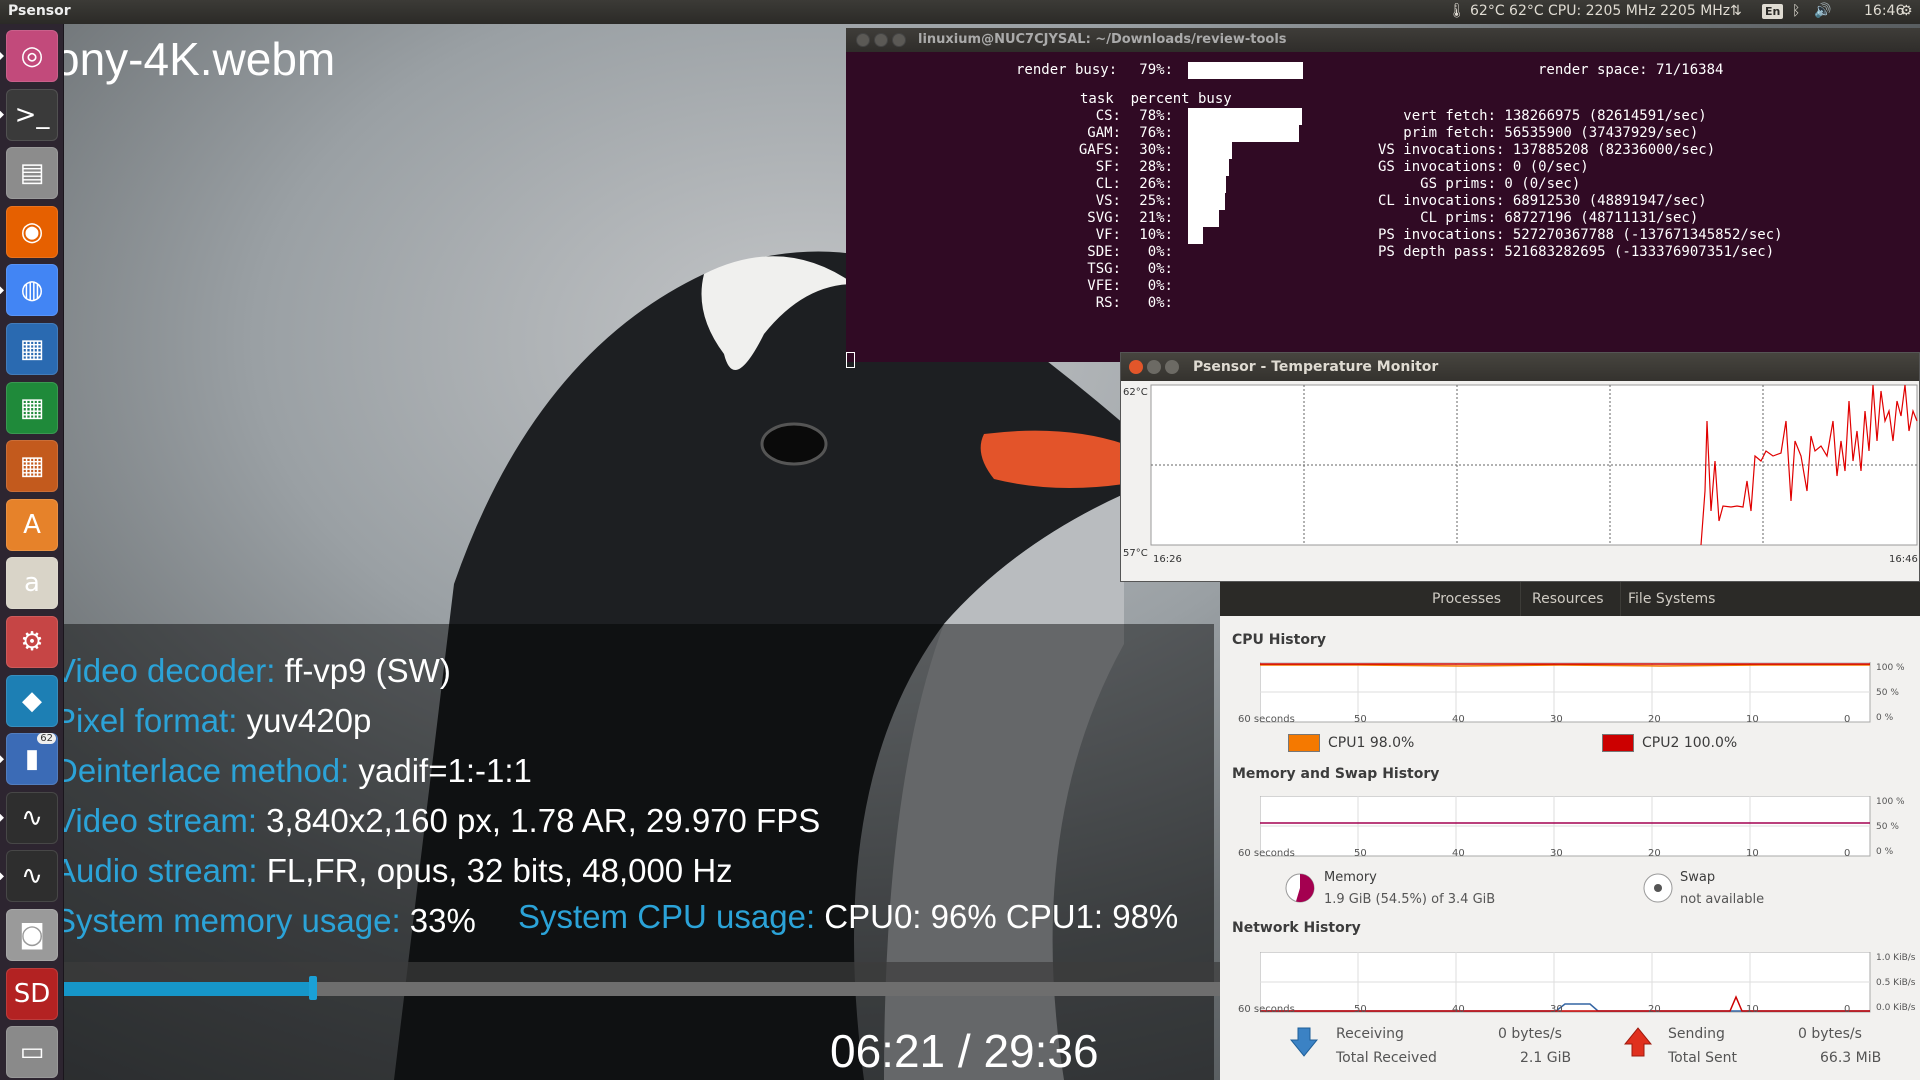 This screenshot has height=1080, width=1920. I want to click on task-percent: 25%:, so click(1156, 201).